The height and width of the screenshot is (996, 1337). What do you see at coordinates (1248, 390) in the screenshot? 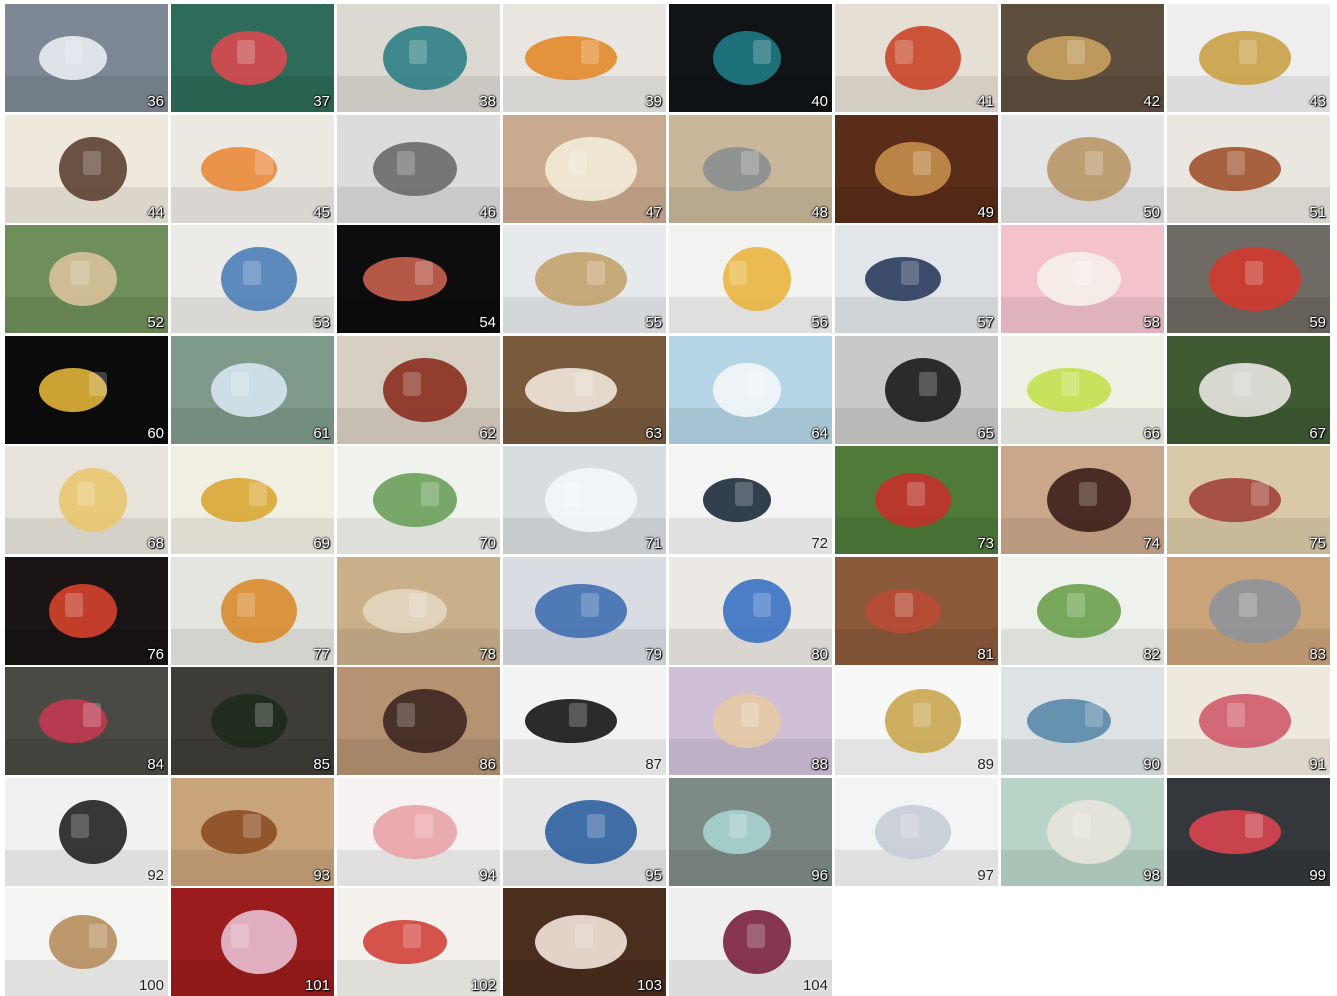
I see `product-thumbnail: 67` at bounding box center [1248, 390].